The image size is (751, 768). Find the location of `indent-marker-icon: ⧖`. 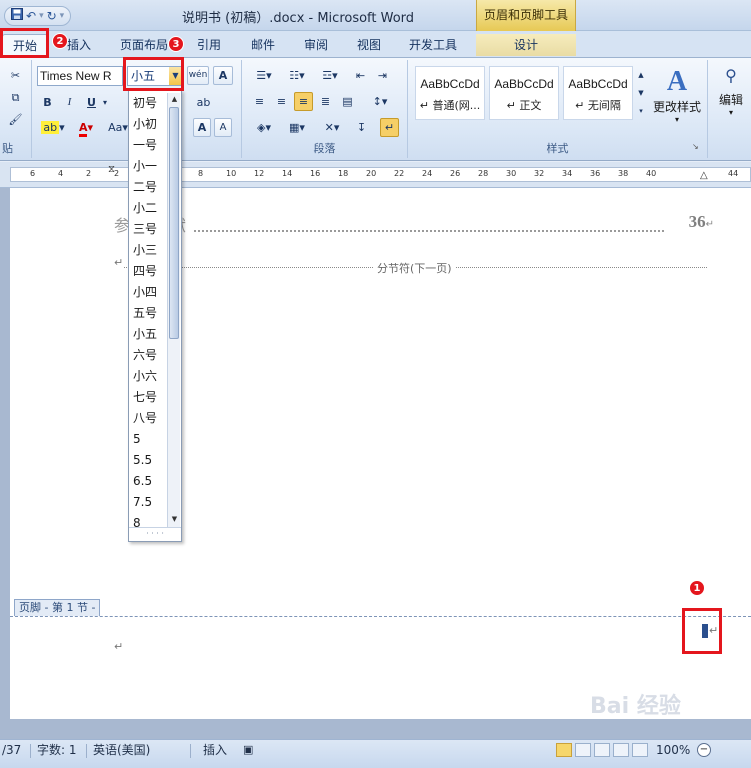

indent-marker-icon: ⧖ is located at coordinates (111, 169).